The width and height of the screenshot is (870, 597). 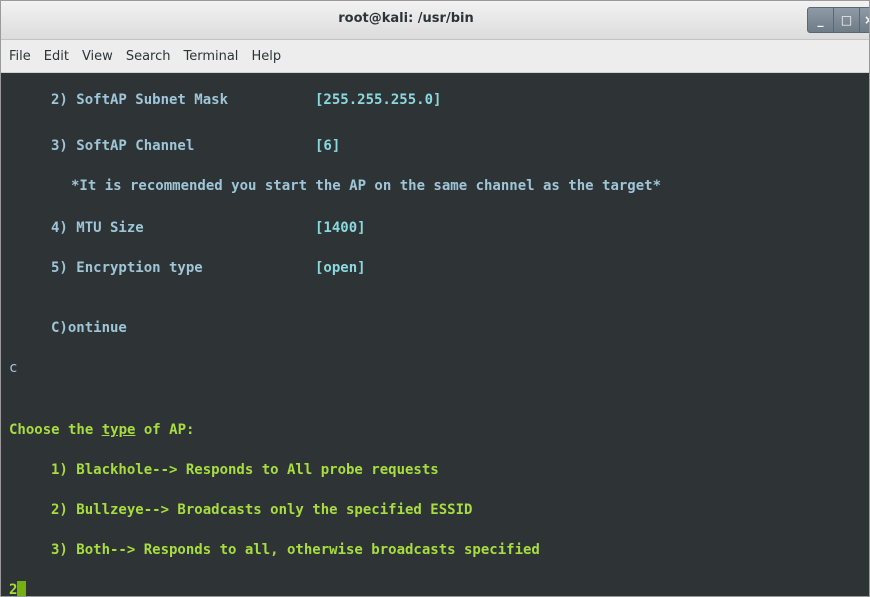 I want to click on minimize-icon: _, so click(x=820, y=20).